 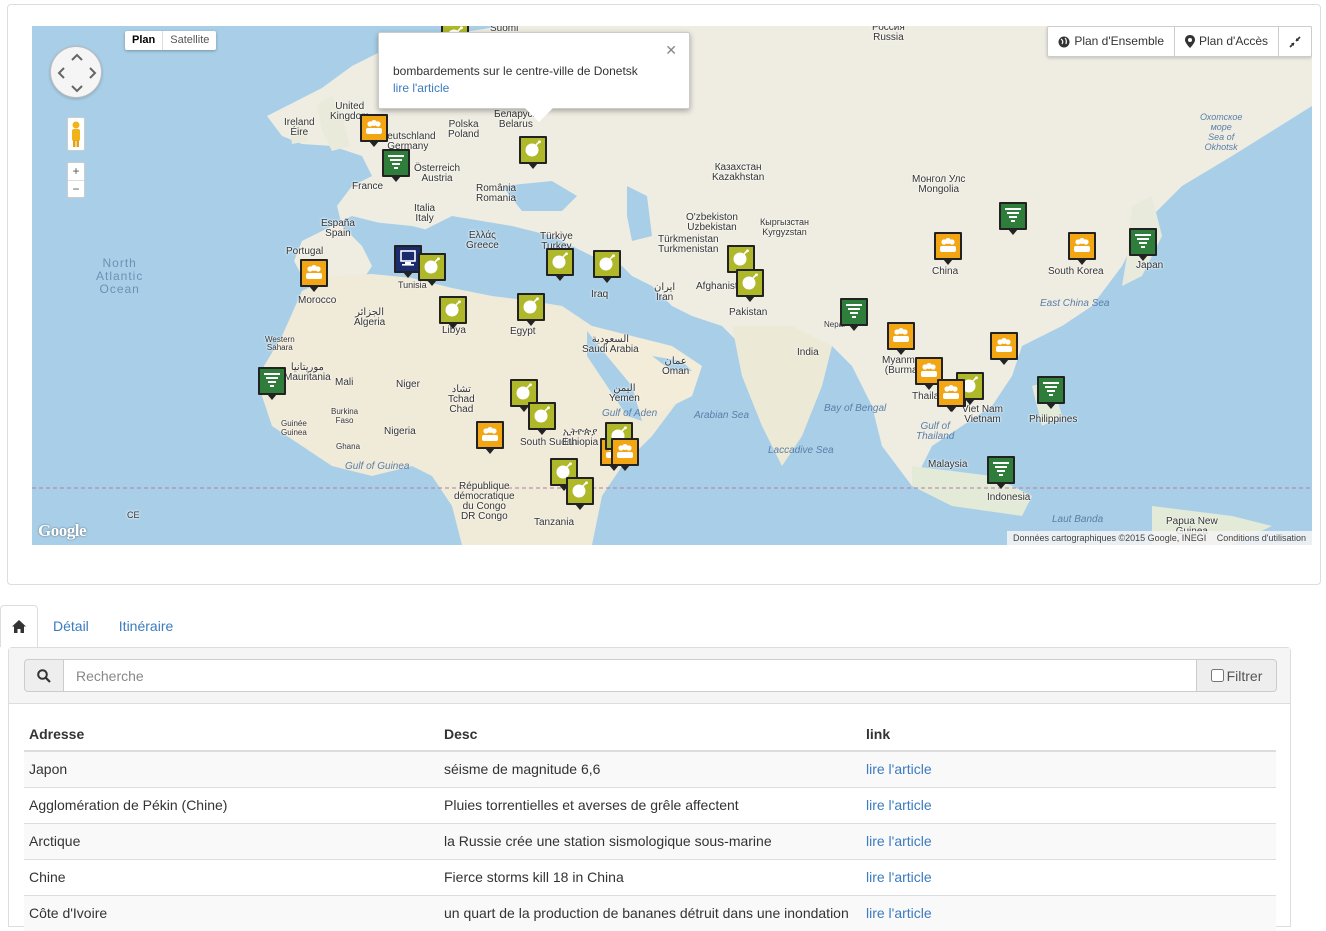 I want to click on pegman-icon, so click(x=76, y=134).